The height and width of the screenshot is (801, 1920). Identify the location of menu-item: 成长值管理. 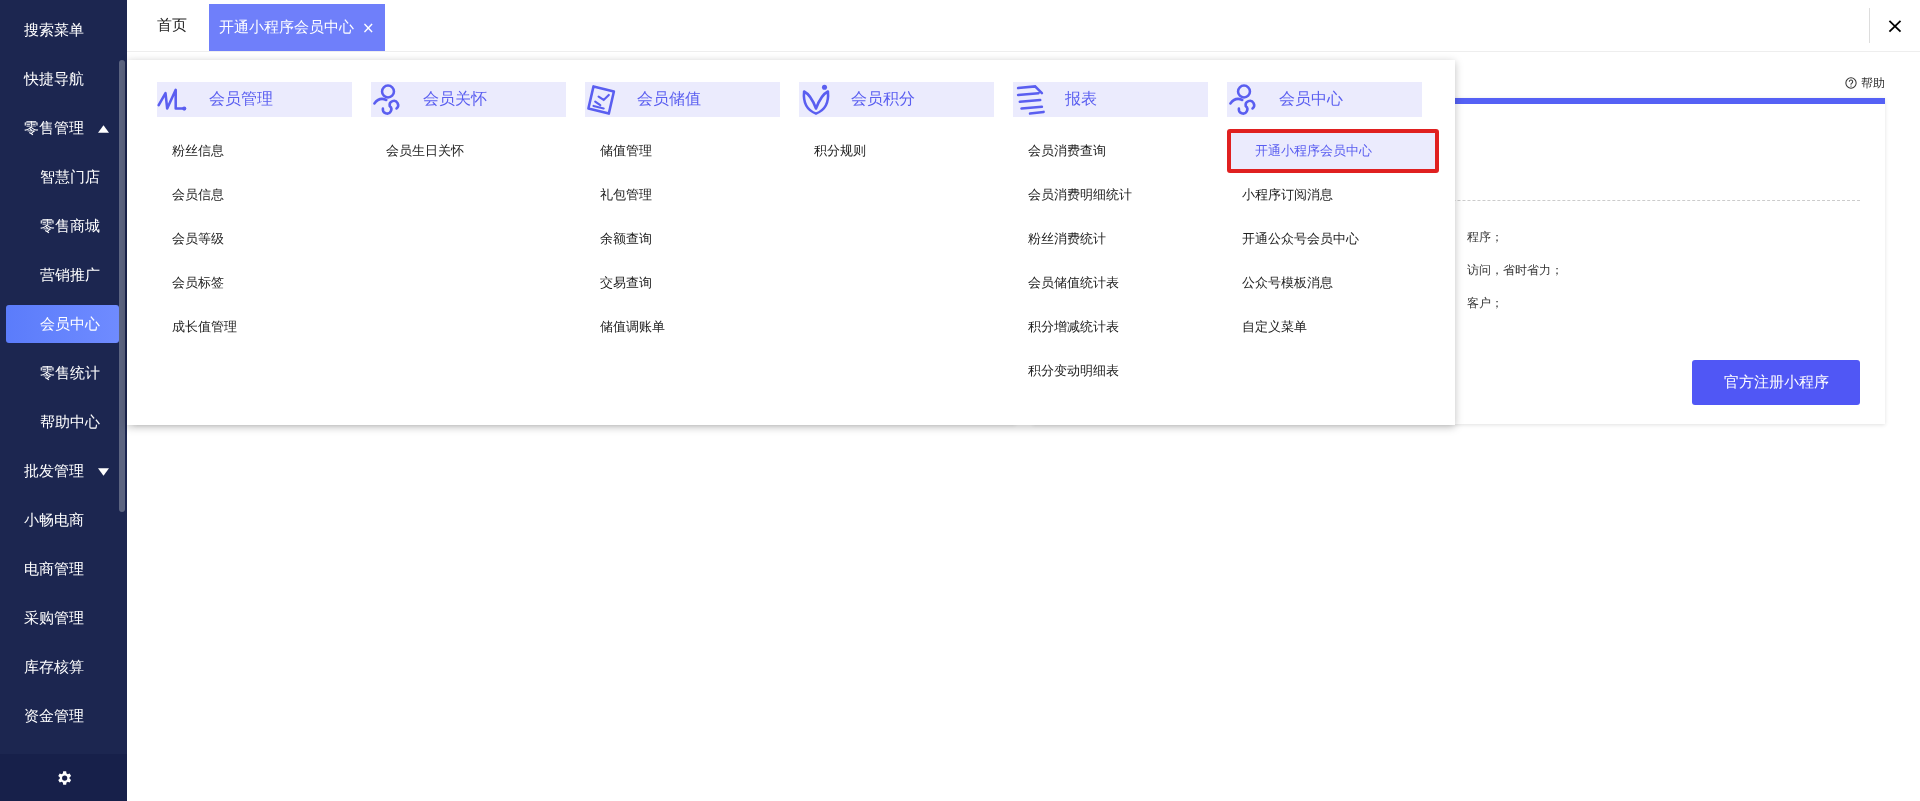
(264, 327).